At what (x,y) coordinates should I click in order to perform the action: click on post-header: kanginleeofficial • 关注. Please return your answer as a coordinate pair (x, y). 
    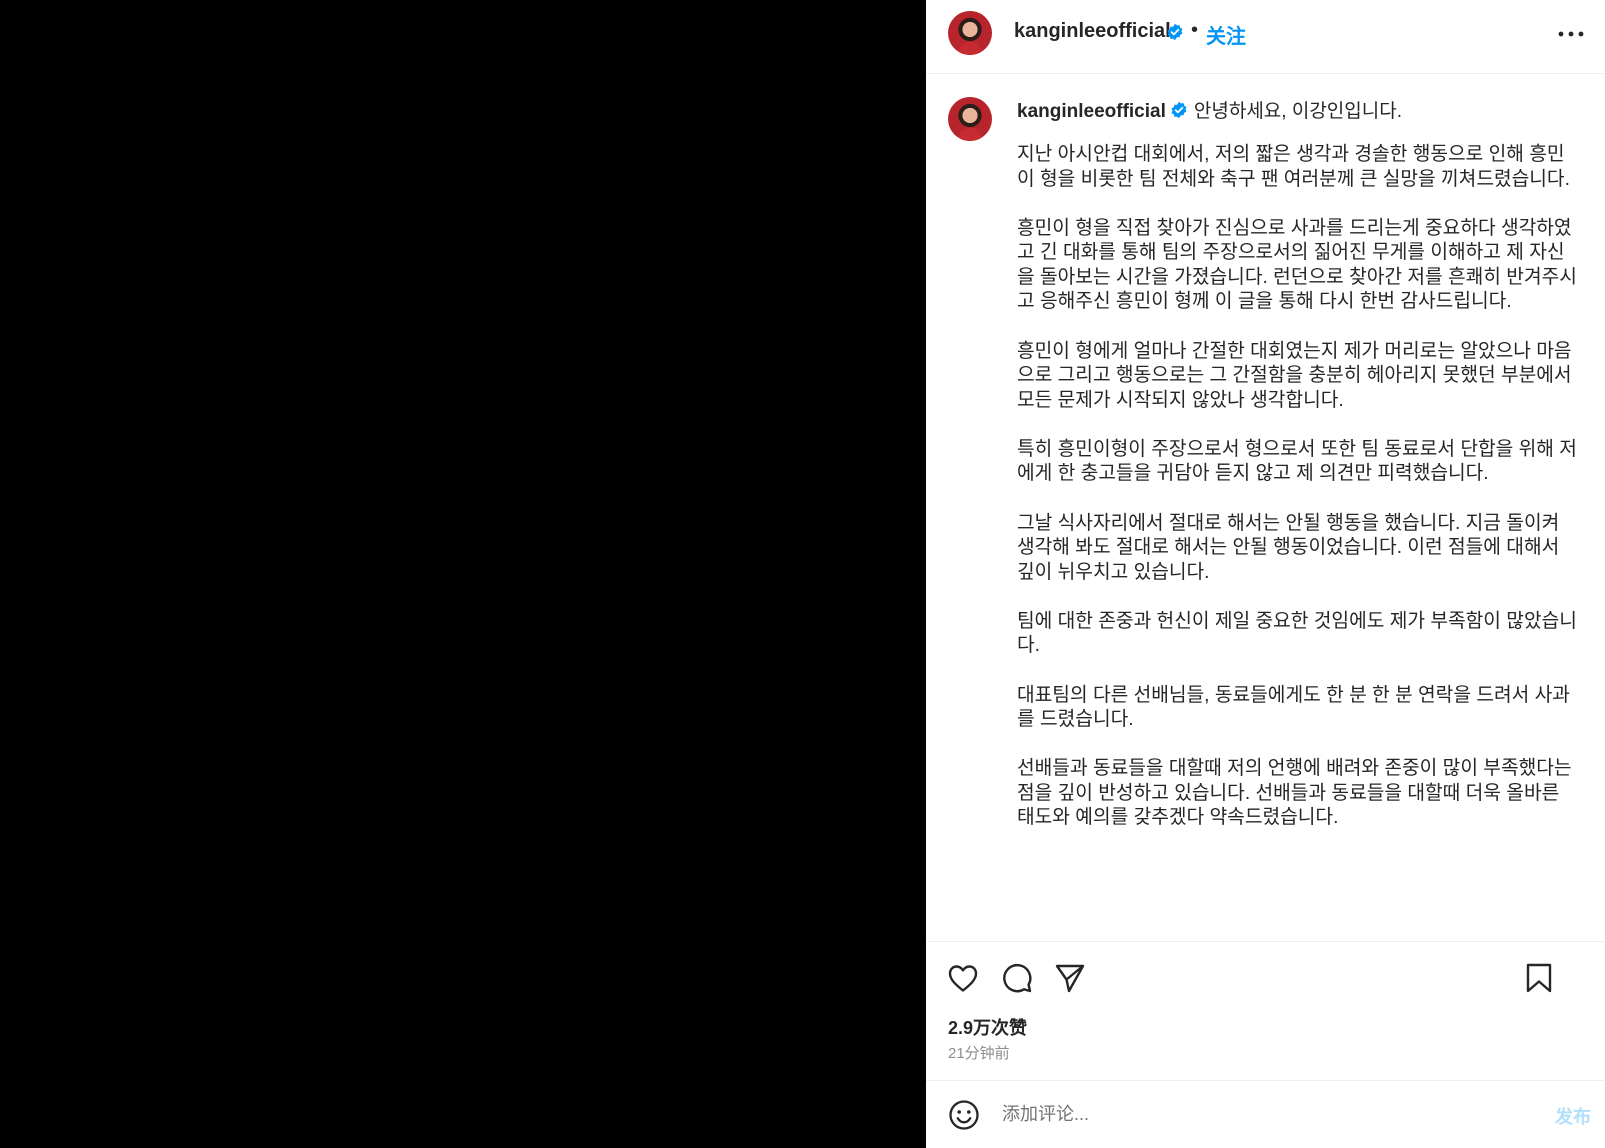
    Looking at the image, I should click on (1265, 37).